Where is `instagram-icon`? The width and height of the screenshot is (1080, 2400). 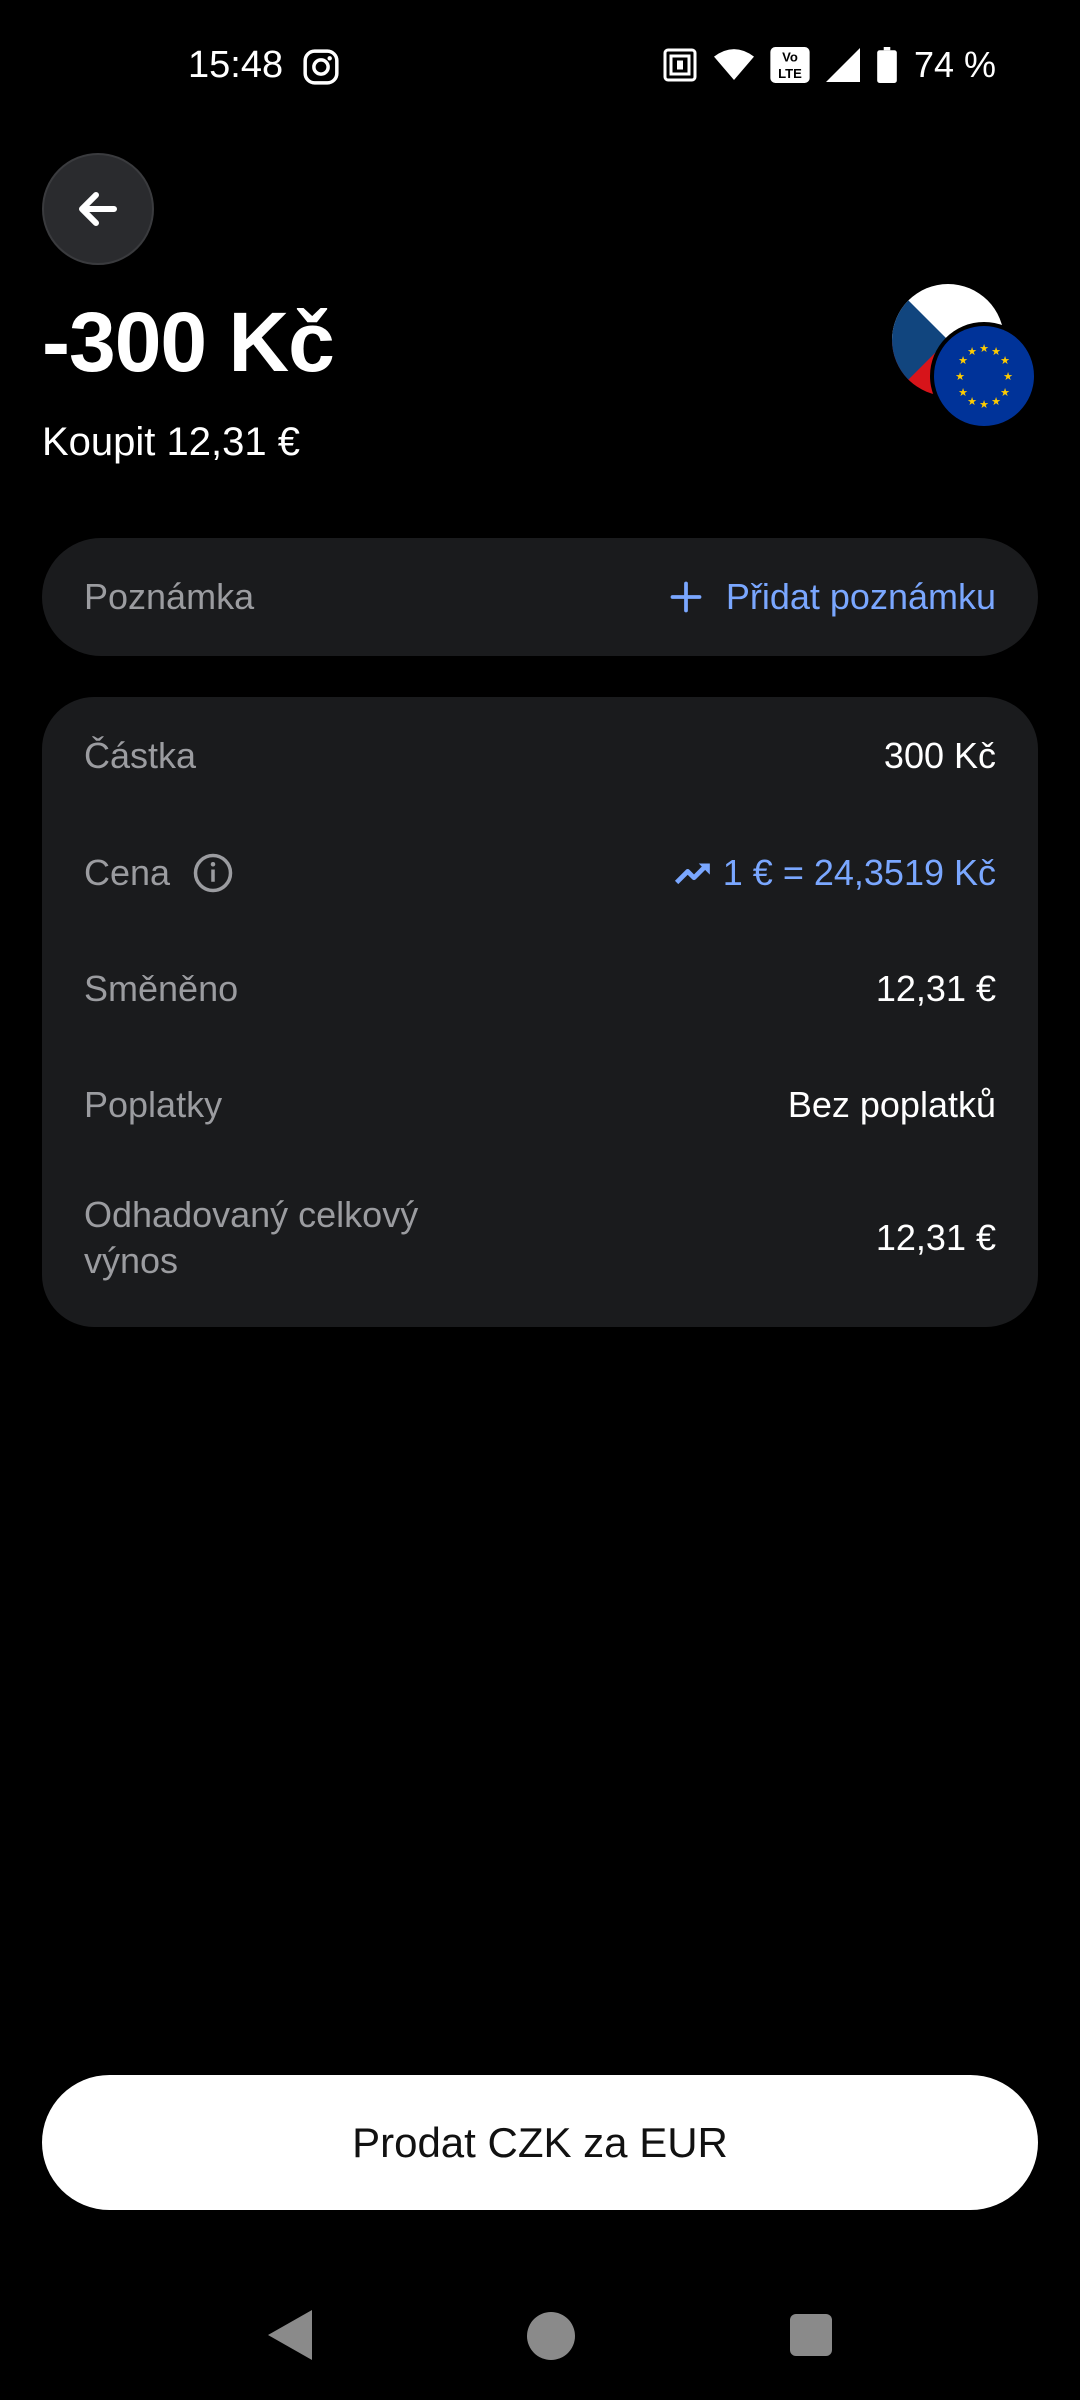
instagram-icon is located at coordinates (321, 67).